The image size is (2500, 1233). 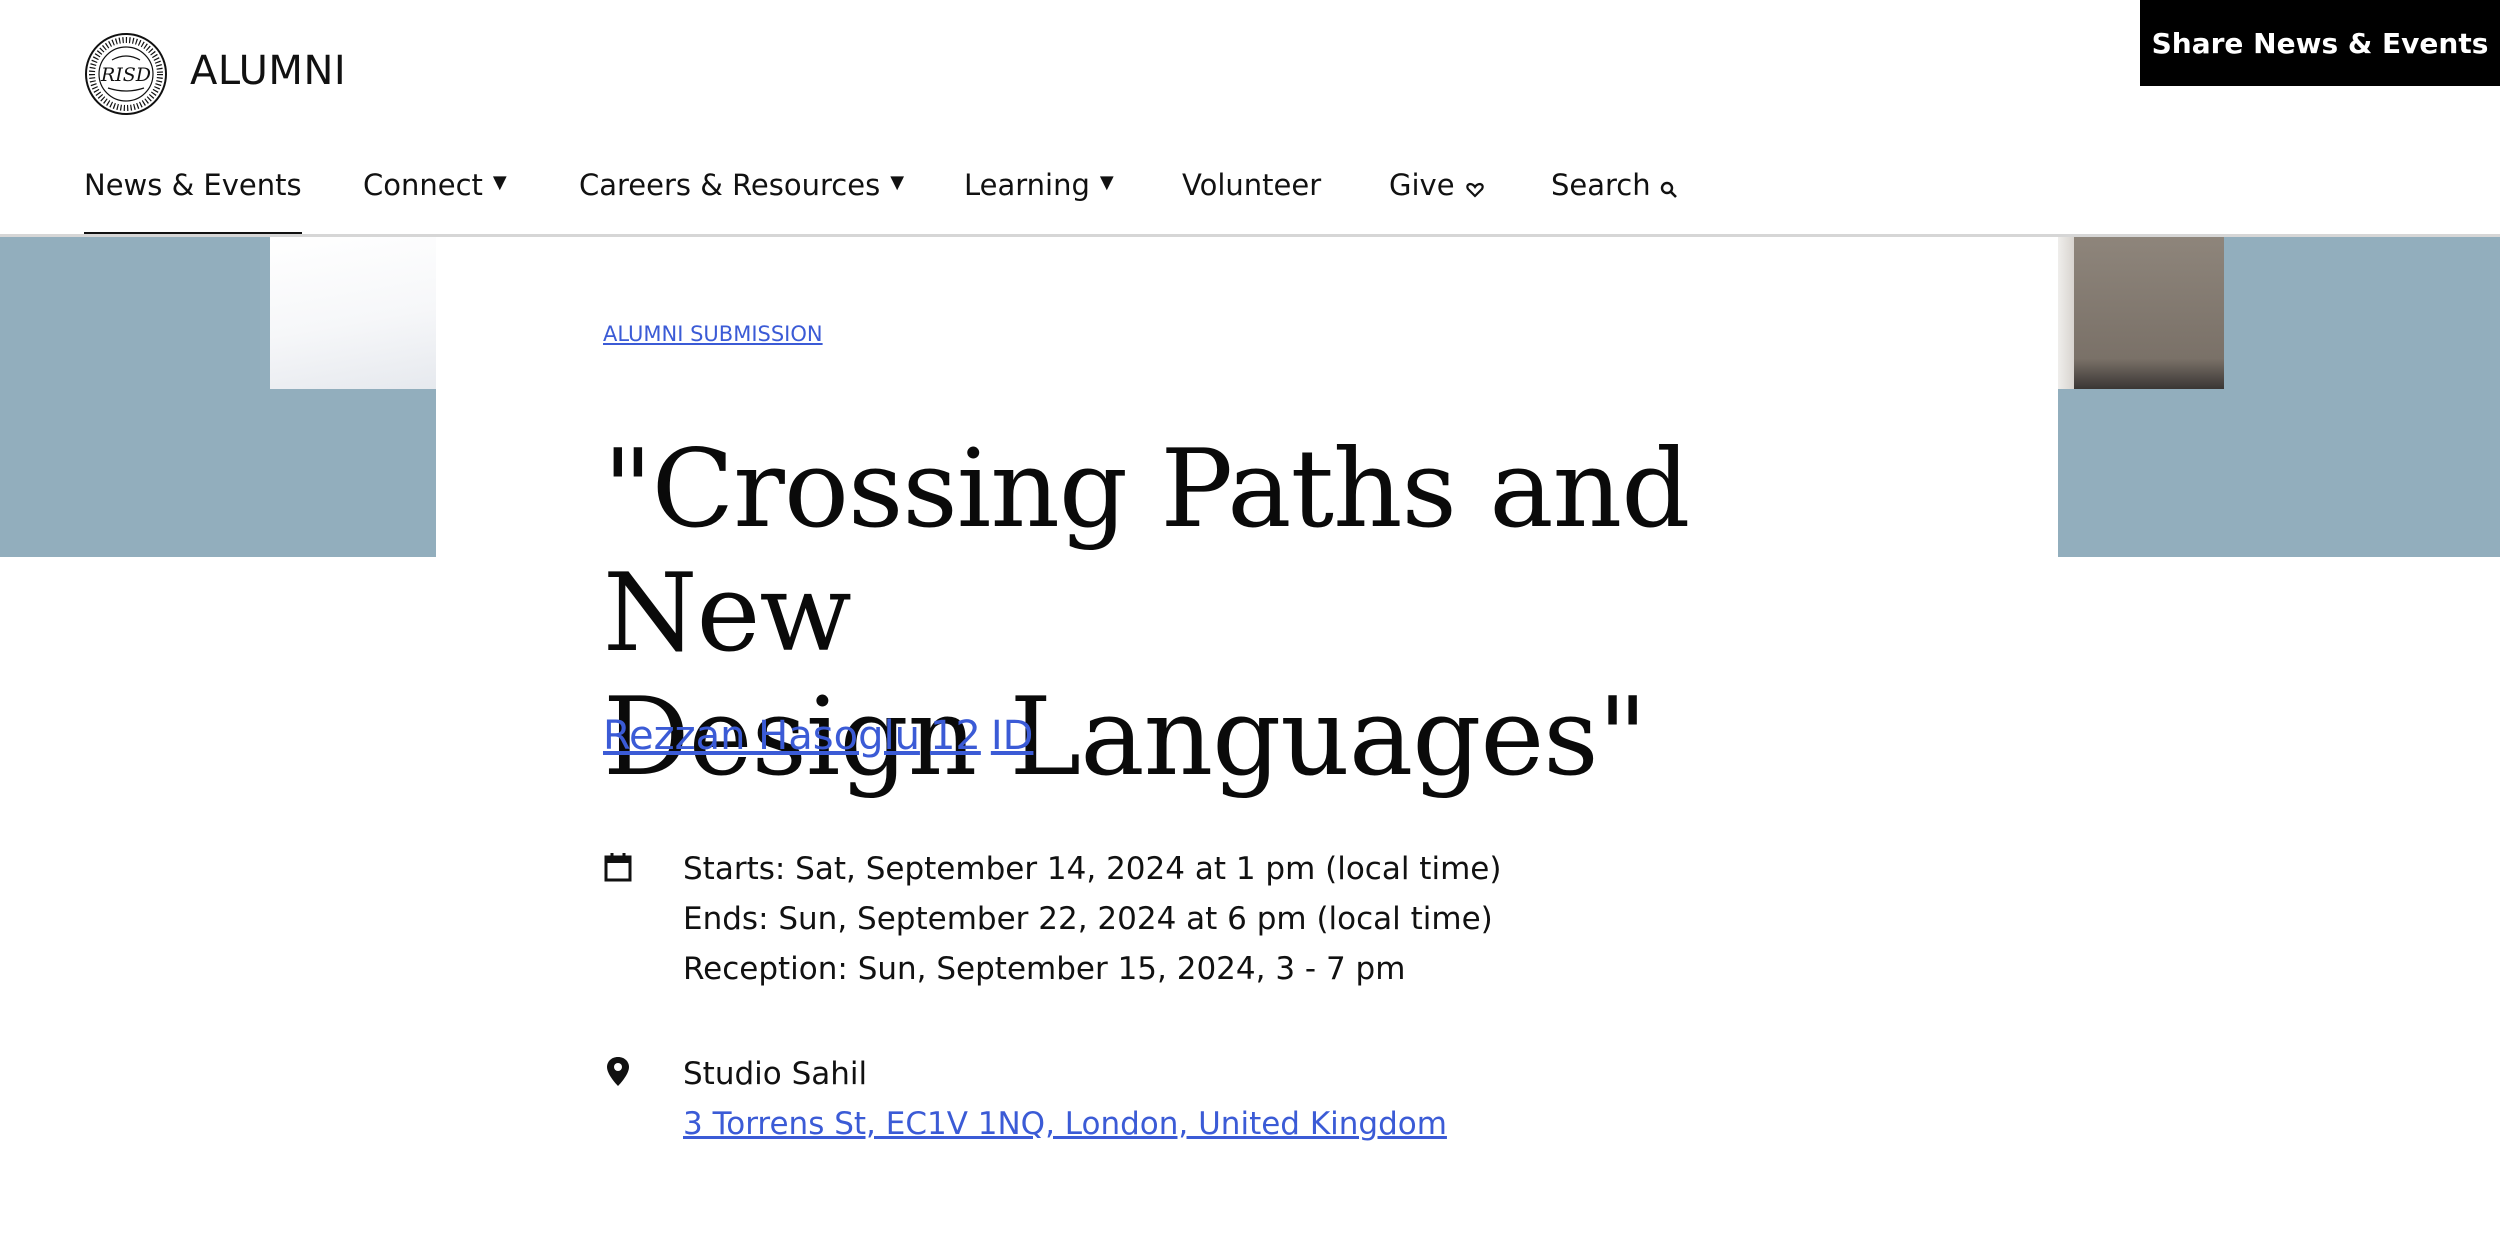 I want to click on category-tag-link: ALUMNI SUBMISSION, so click(x=713, y=334).